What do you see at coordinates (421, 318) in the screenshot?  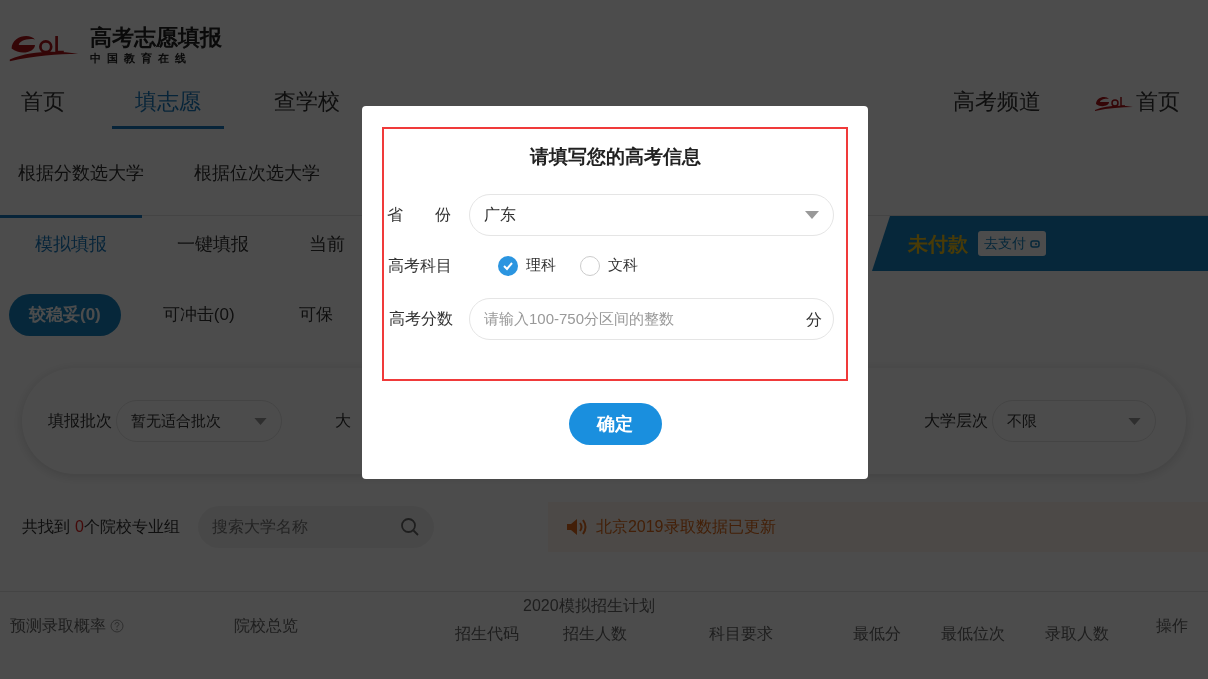 I see `field-label: 高考分数` at bounding box center [421, 318].